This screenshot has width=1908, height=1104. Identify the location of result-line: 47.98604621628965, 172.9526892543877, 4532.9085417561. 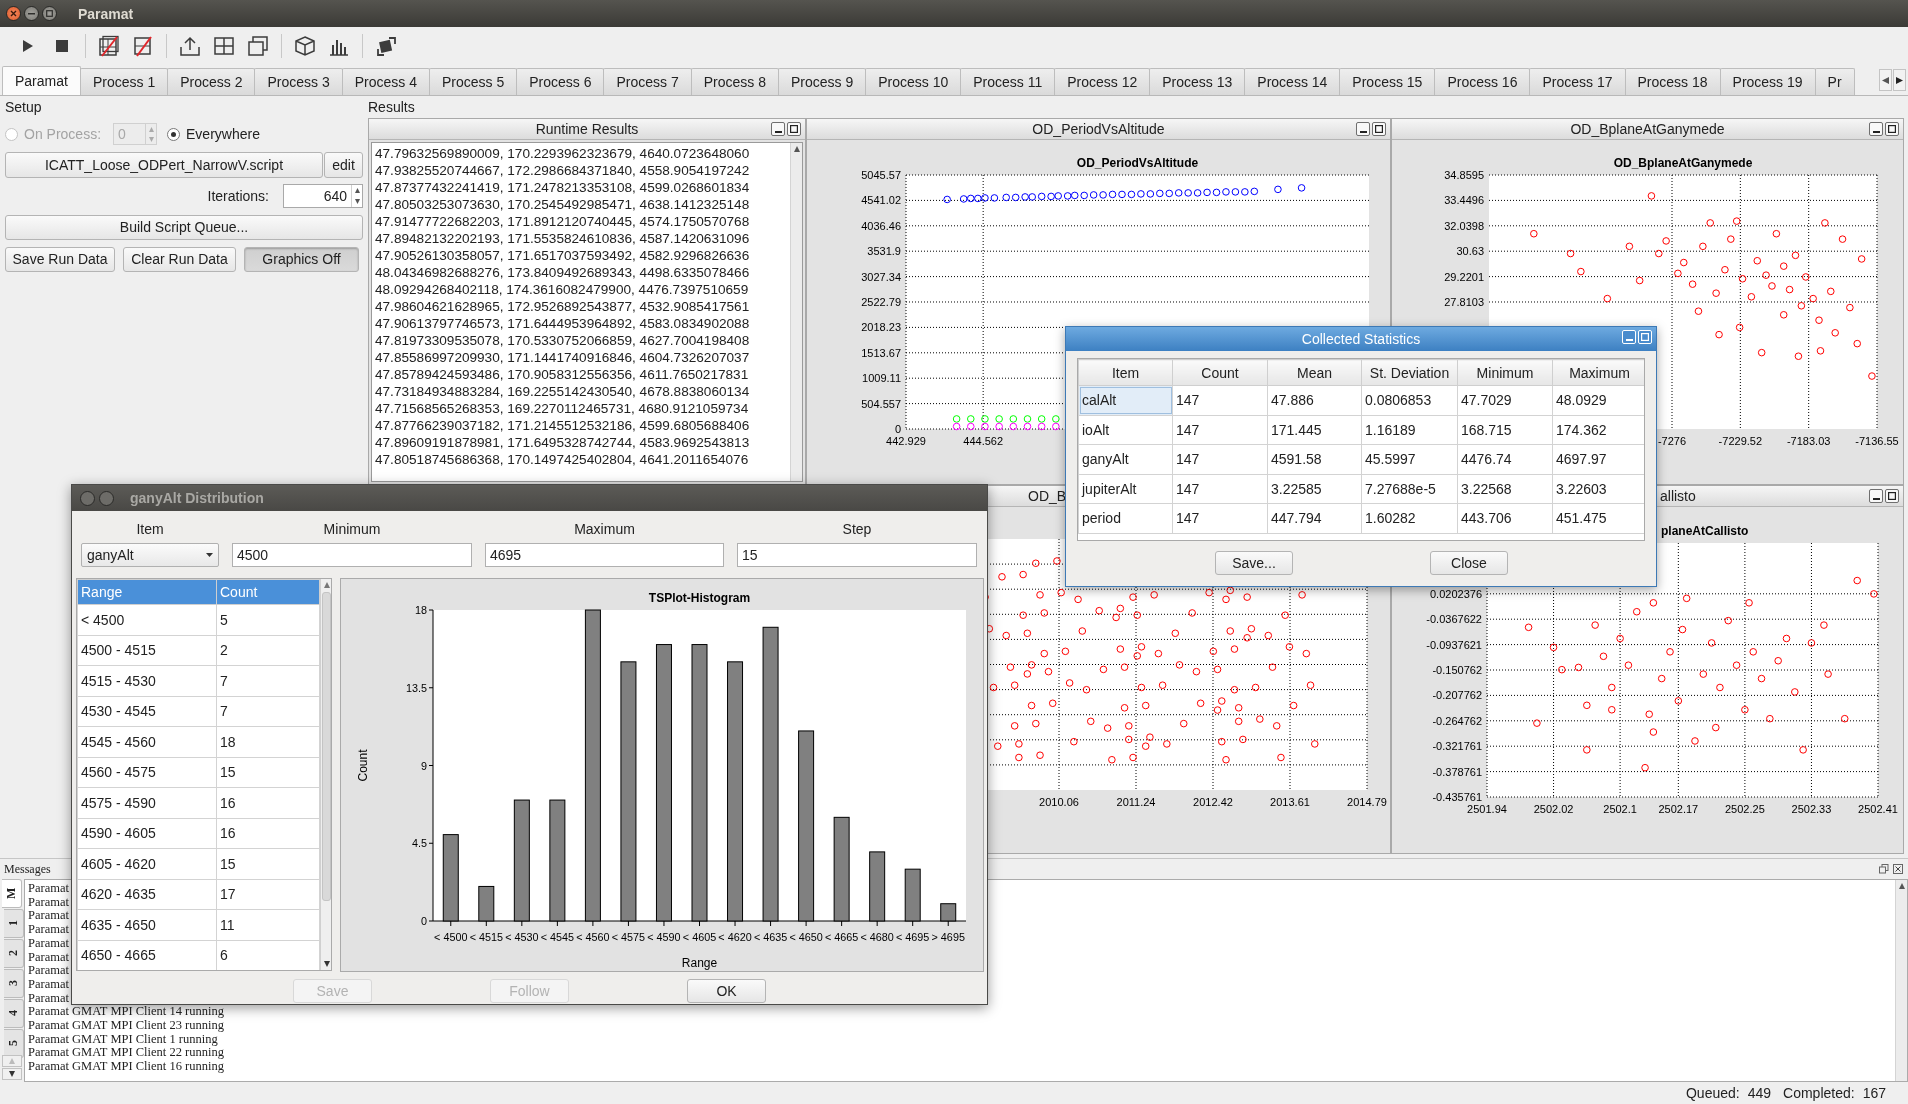
(562, 306).